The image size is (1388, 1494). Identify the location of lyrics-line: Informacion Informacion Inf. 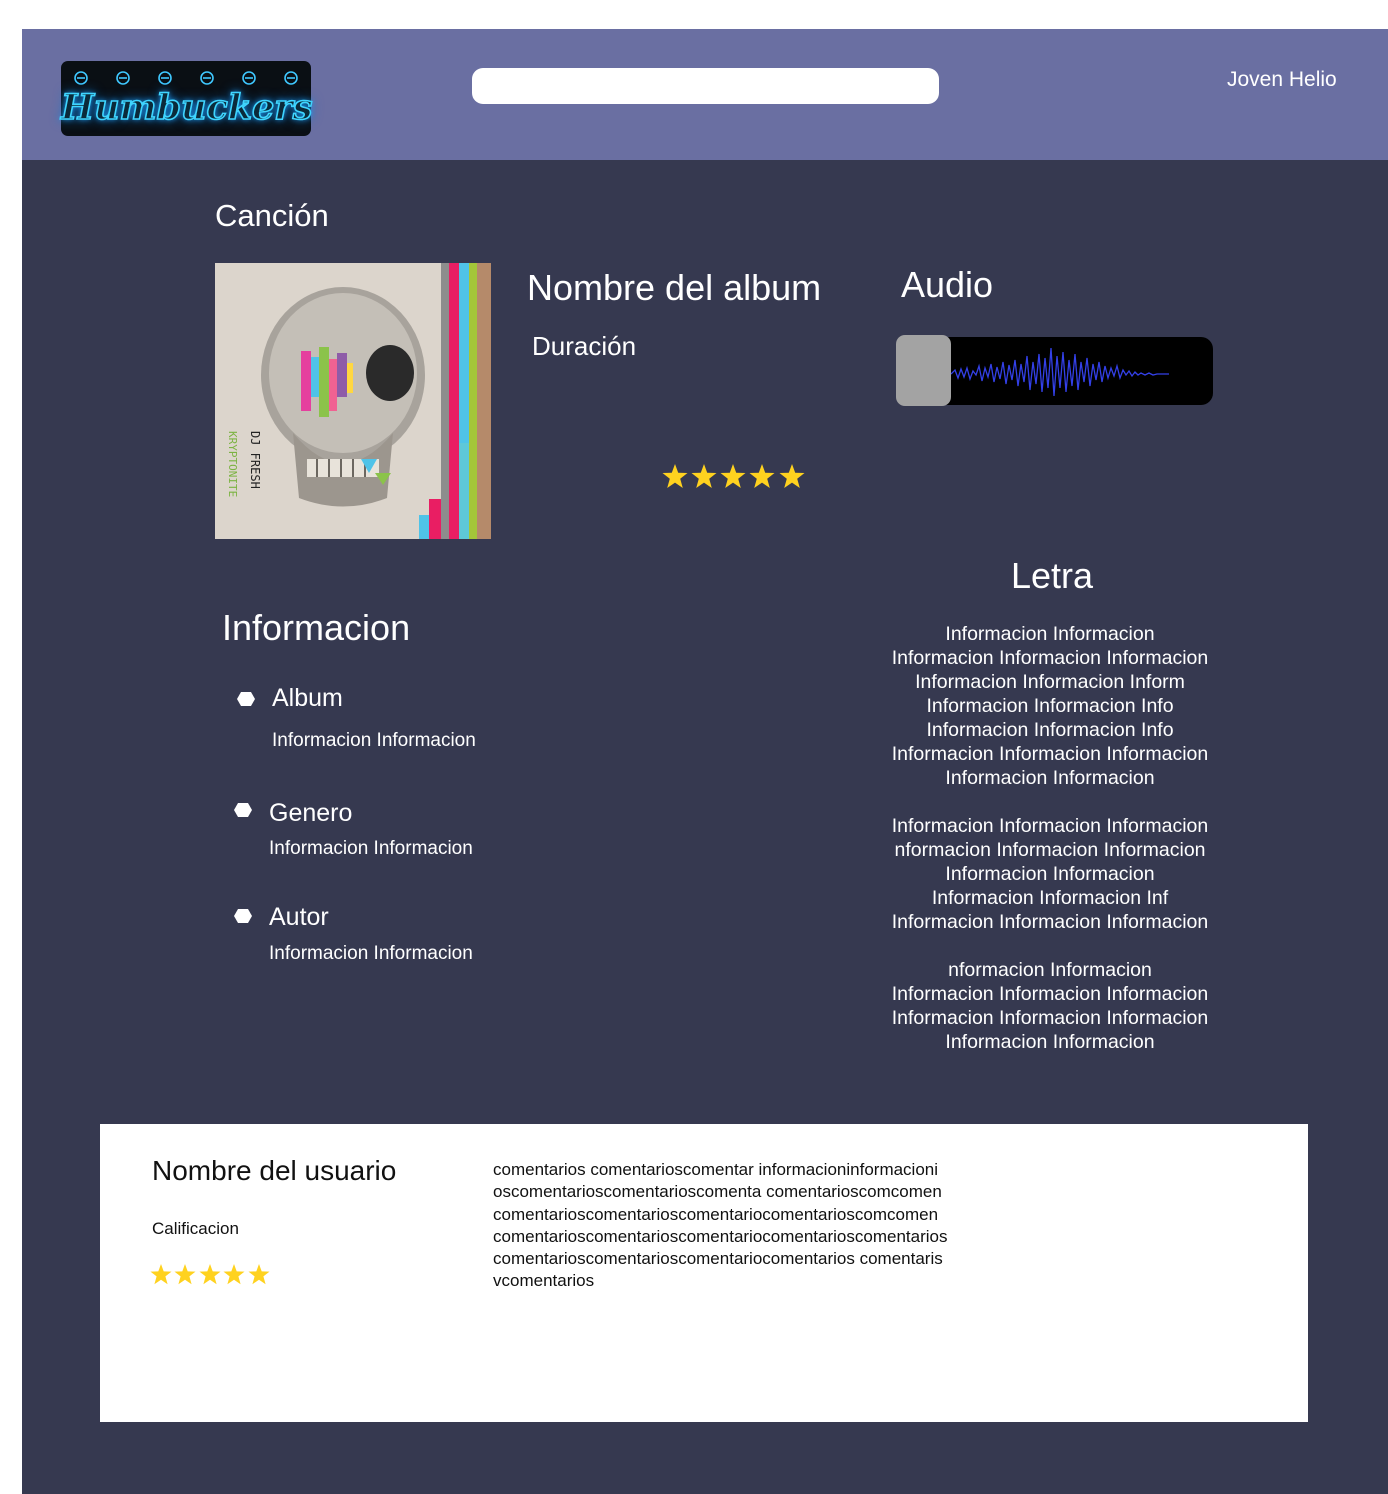
(1050, 898).